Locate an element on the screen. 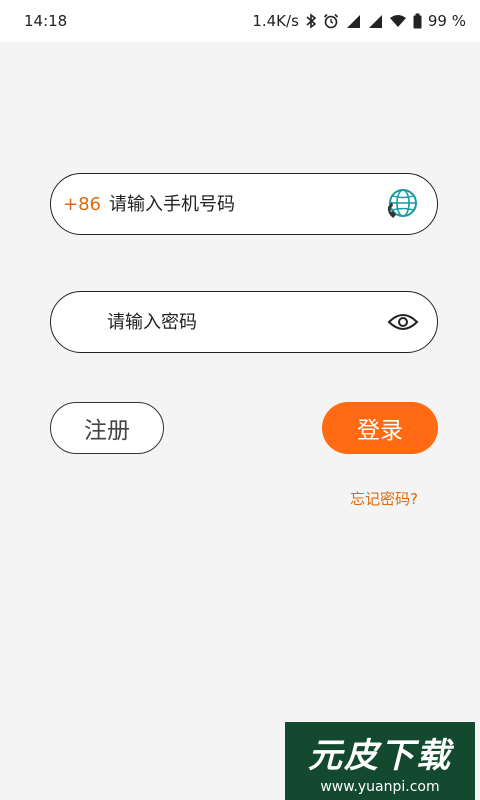 The height and width of the screenshot is (800, 480). register-button: 注册 is located at coordinates (107, 428).